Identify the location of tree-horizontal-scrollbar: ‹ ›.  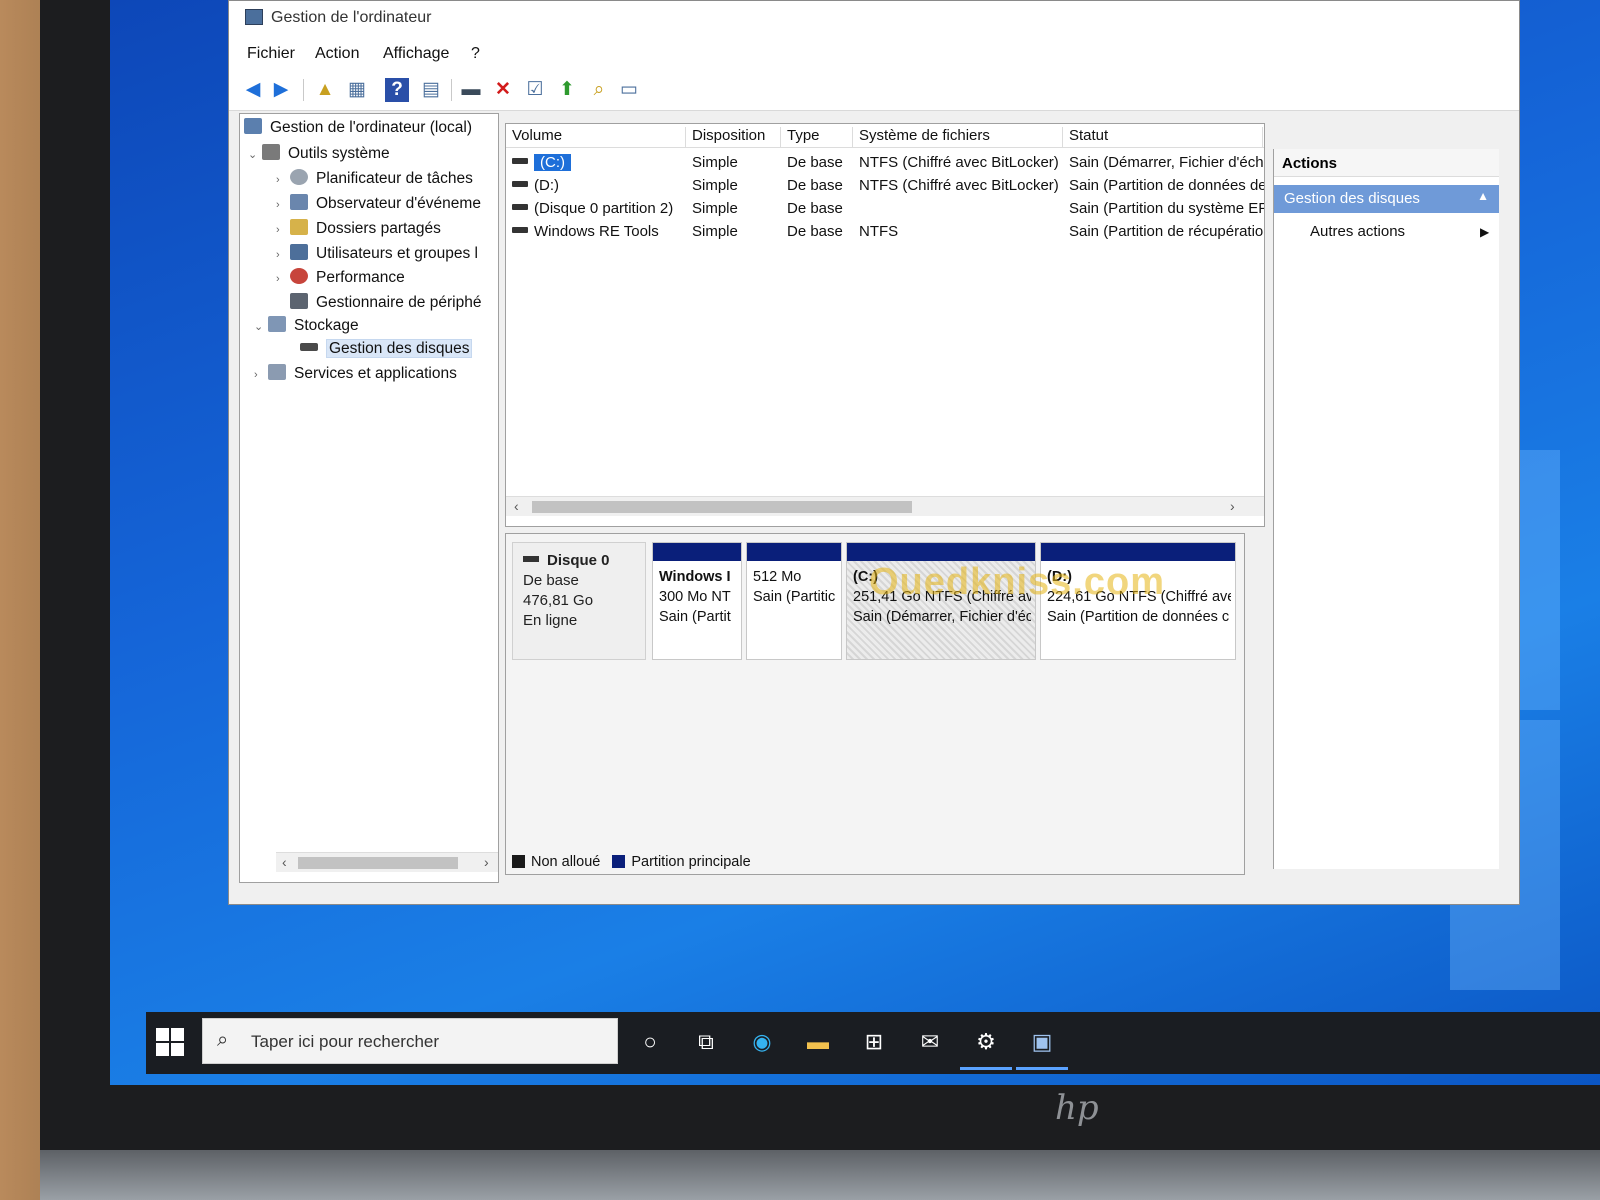
(387, 862).